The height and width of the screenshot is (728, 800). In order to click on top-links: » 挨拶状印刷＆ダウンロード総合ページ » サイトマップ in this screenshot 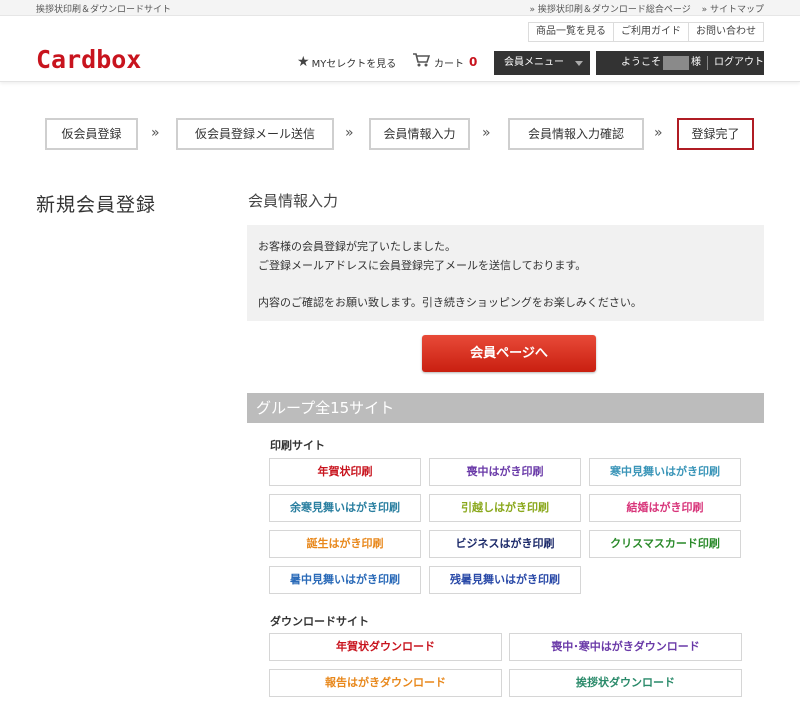, I will do `click(643, 8)`.